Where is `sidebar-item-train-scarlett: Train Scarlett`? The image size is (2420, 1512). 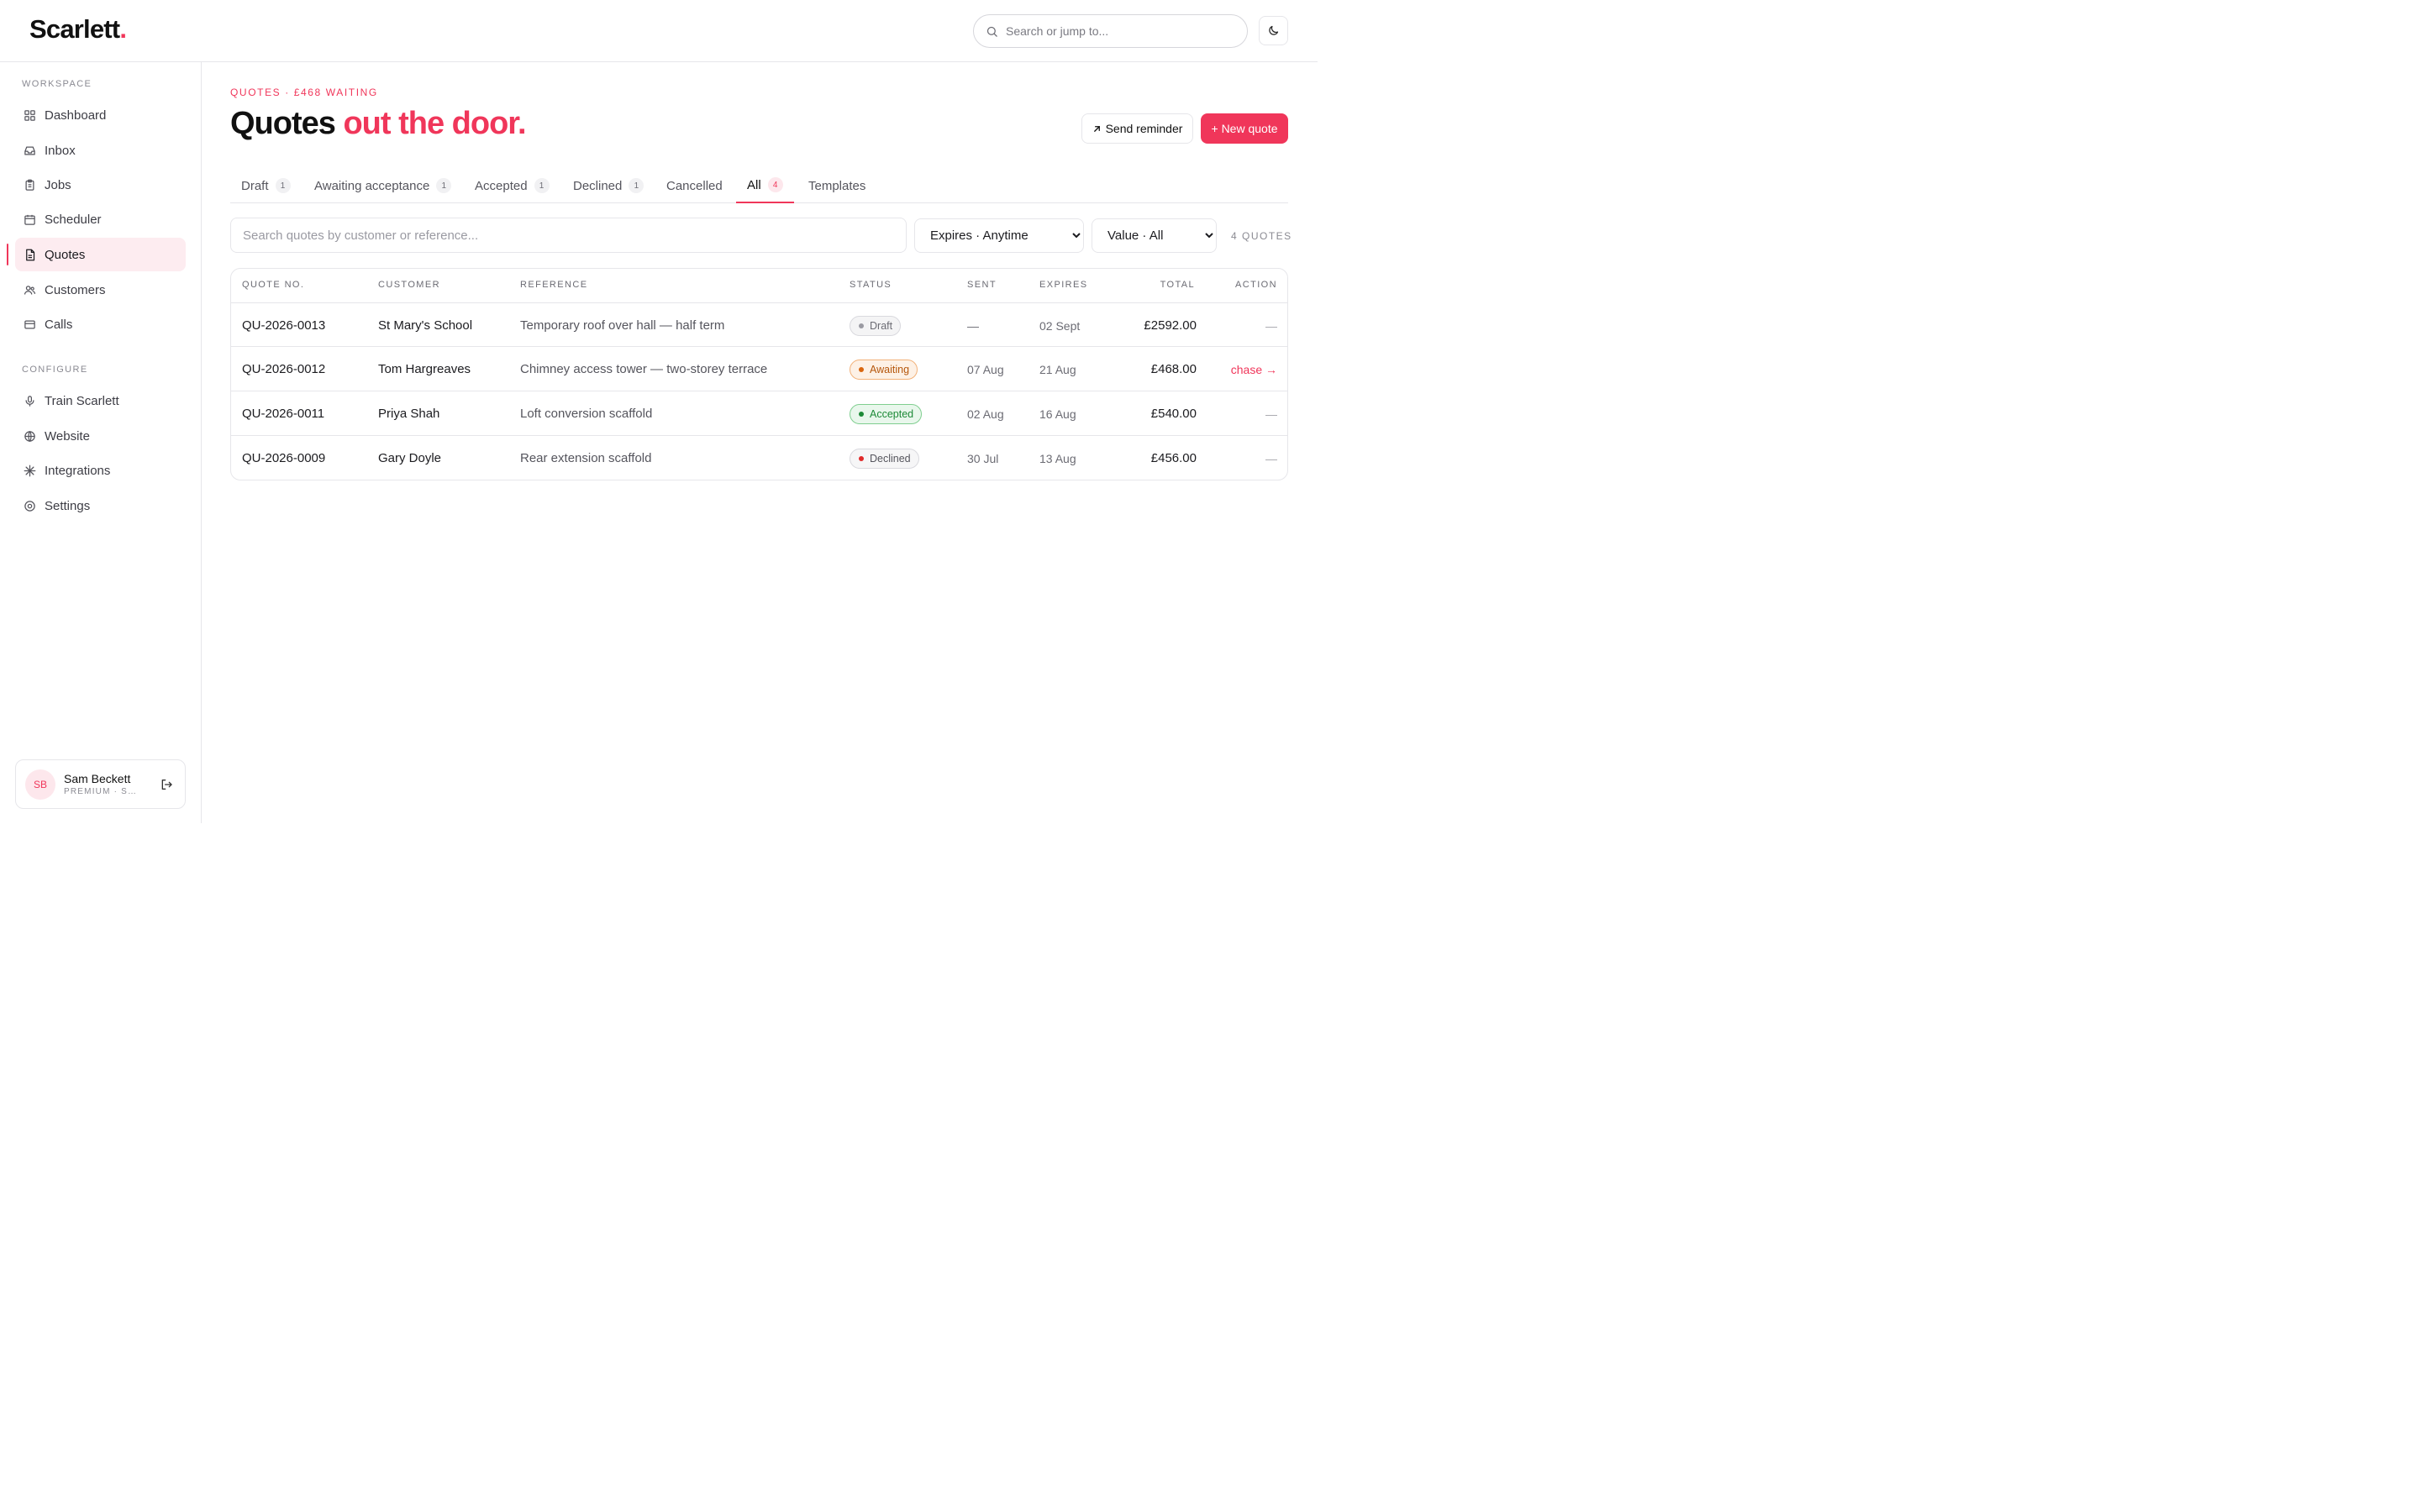
sidebar-item-train-scarlett: Train Scarlett is located at coordinates (100, 400).